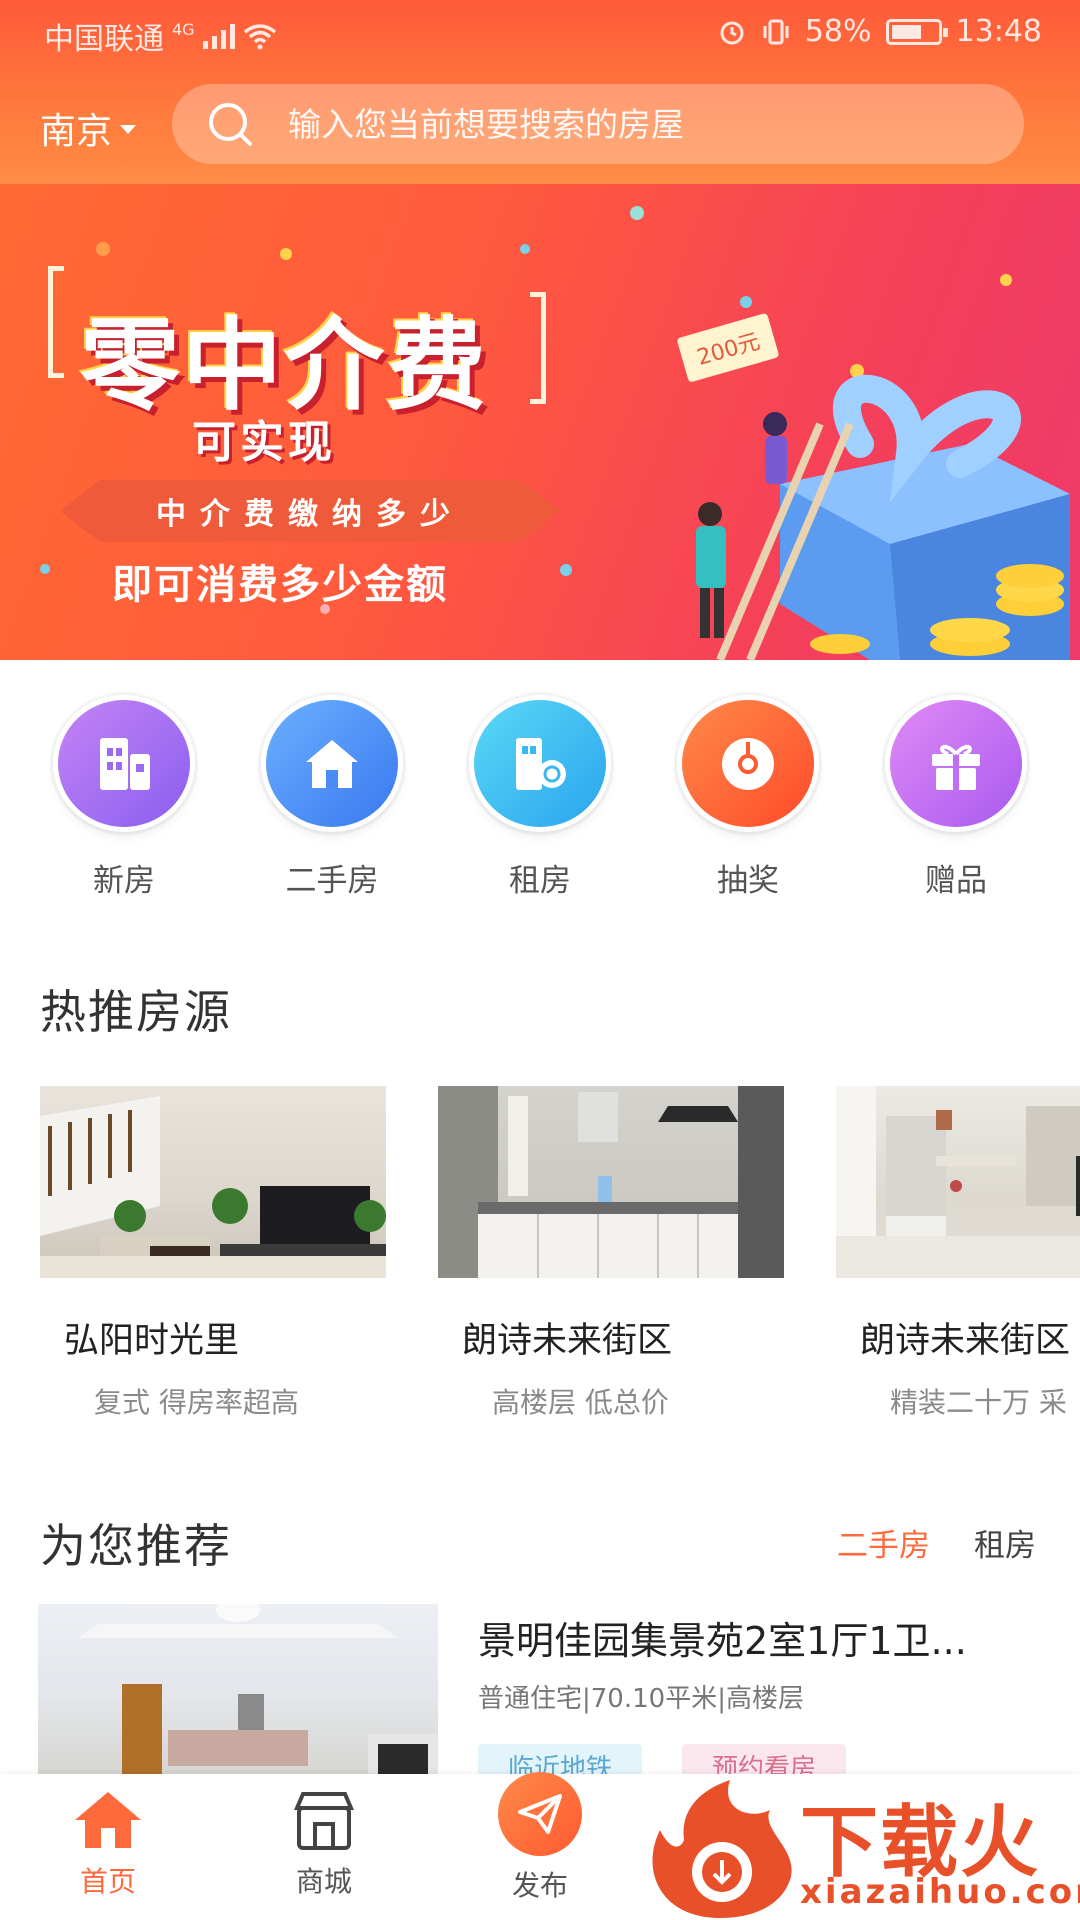 Image resolution: width=1080 pixels, height=1920 pixels. What do you see at coordinates (916, 31) in the screenshot?
I see `battery-icon` at bounding box center [916, 31].